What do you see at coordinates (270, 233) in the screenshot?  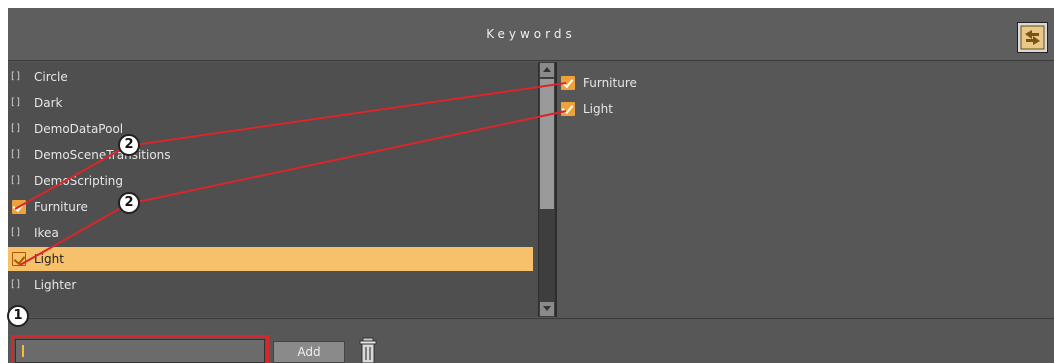 I see `list-item: Ikea` at bounding box center [270, 233].